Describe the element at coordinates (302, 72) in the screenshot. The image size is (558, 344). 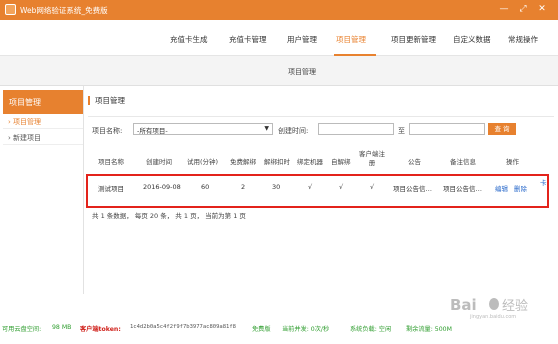
I see `breadcrumb-label: 项目管理` at that location.